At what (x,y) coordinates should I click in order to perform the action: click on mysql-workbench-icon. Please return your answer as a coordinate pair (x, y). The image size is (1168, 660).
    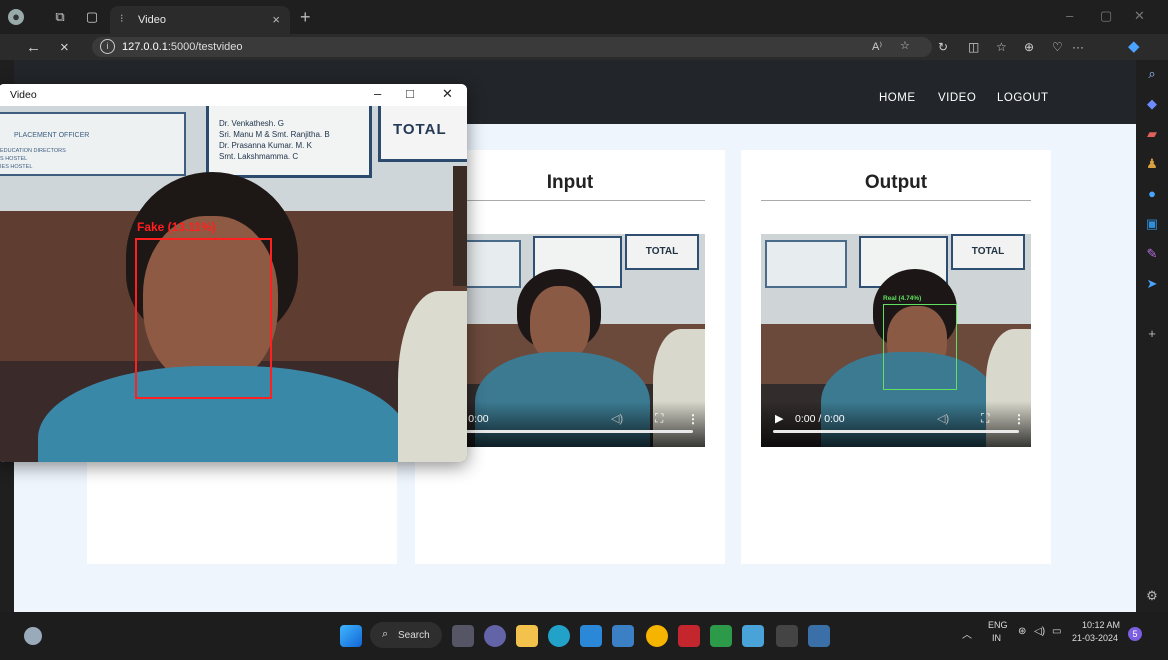
    Looking at the image, I should click on (623, 636).